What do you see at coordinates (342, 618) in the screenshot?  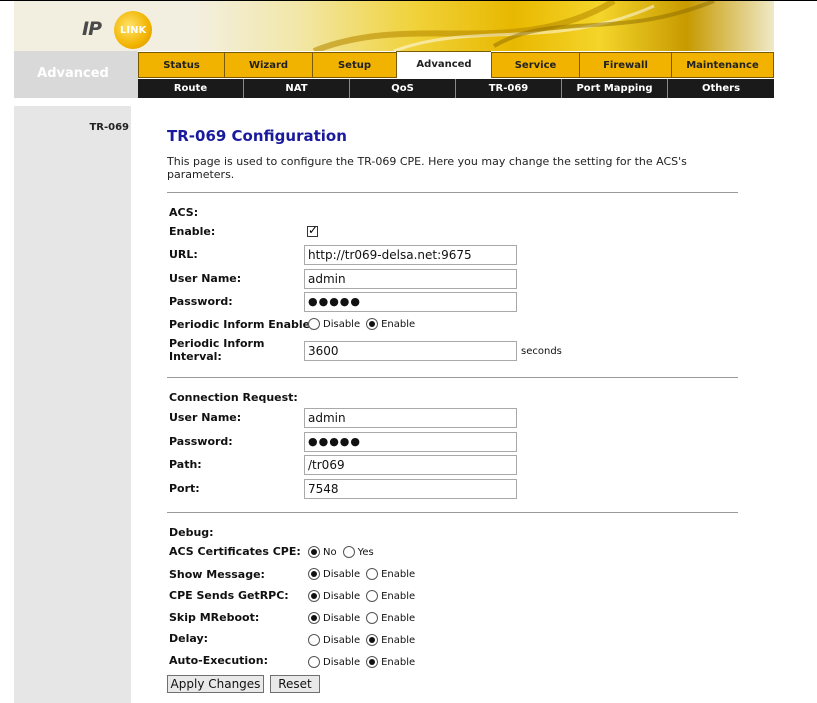 I see `skip-mreboot-disable-label: Disable` at bounding box center [342, 618].